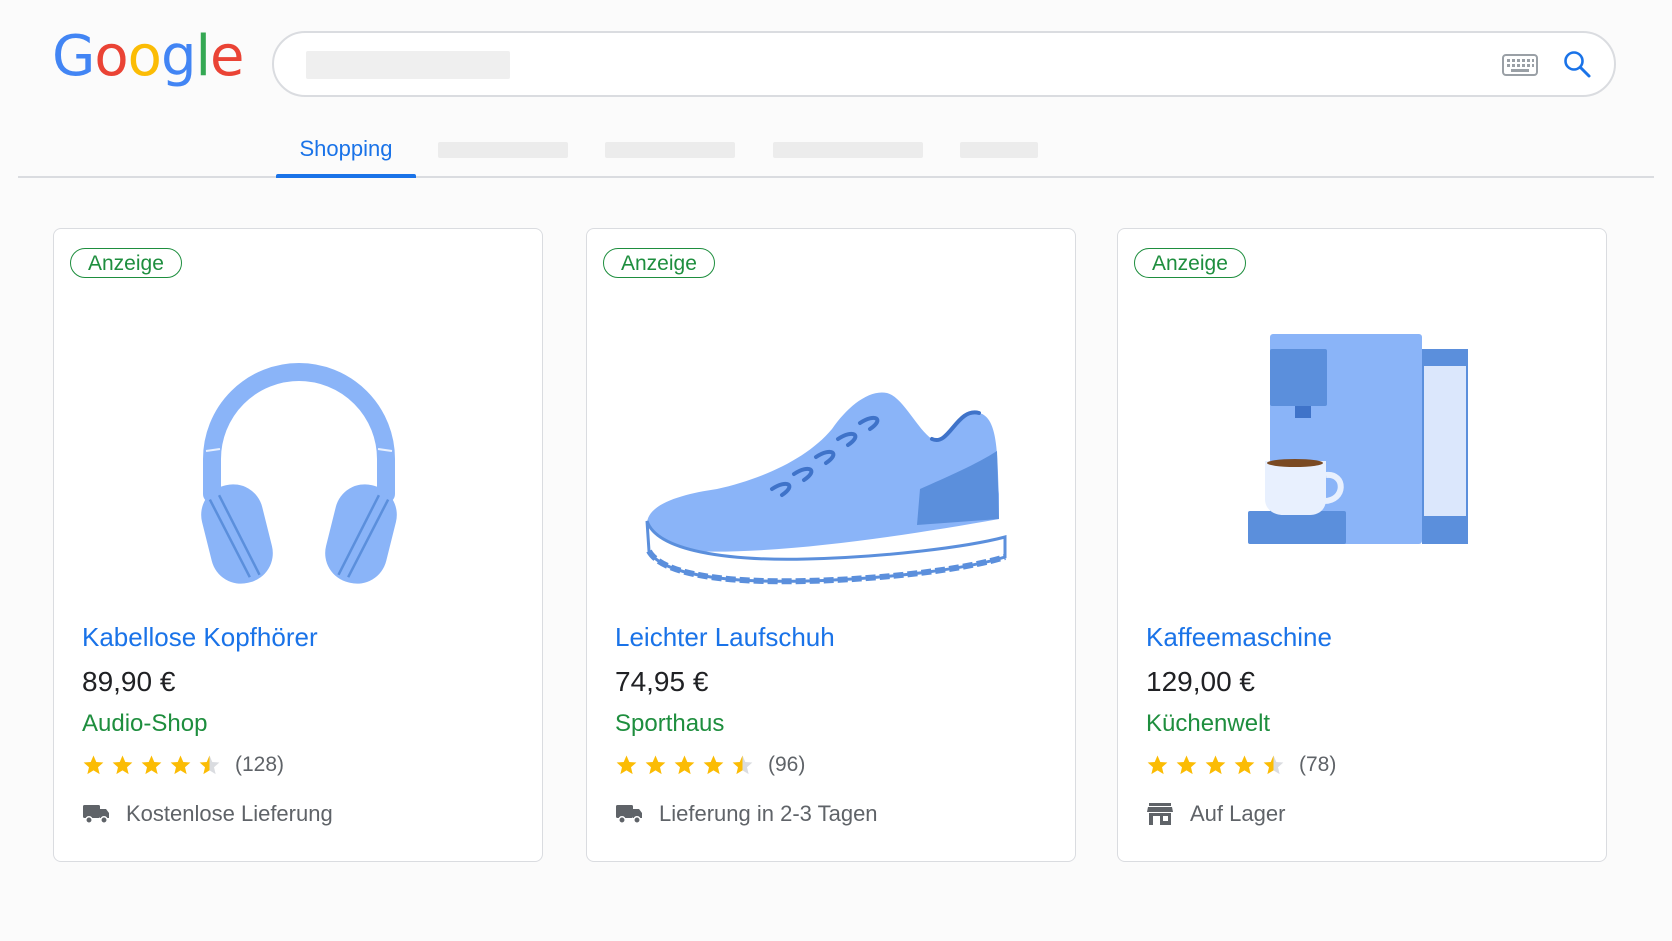  I want to click on coffee-machine-icon, so click(1358, 439).